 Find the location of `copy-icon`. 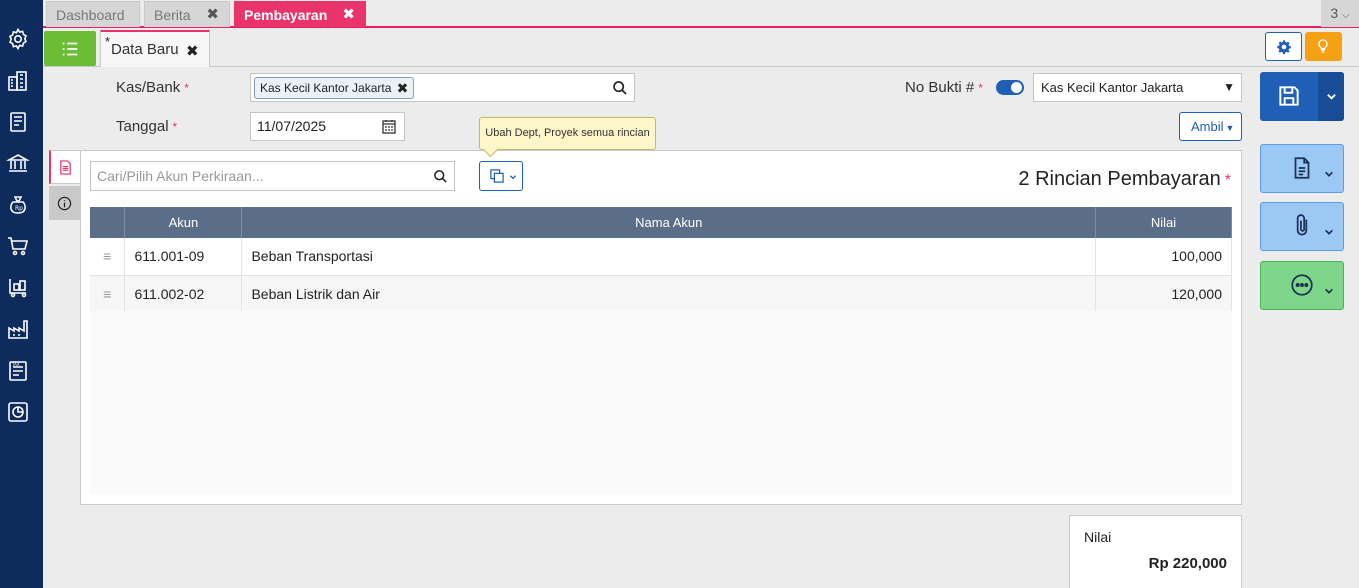

copy-icon is located at coordinates (497, 176).